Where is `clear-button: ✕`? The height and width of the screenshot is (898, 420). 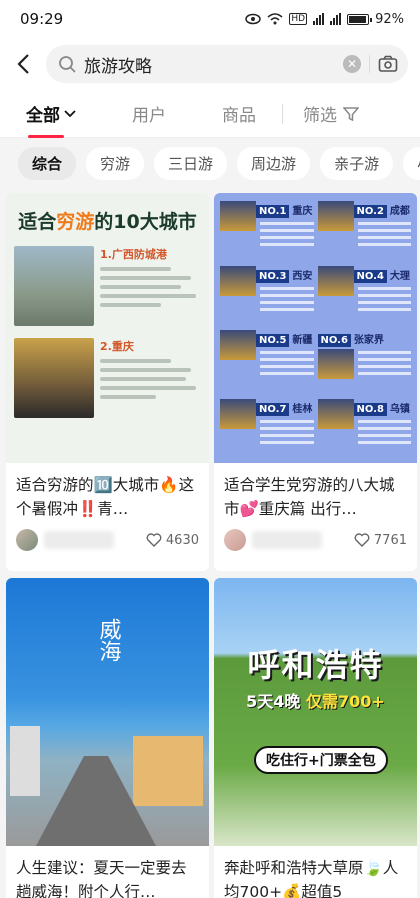 clear-button: ✕ is located at coordinates (352, 64).